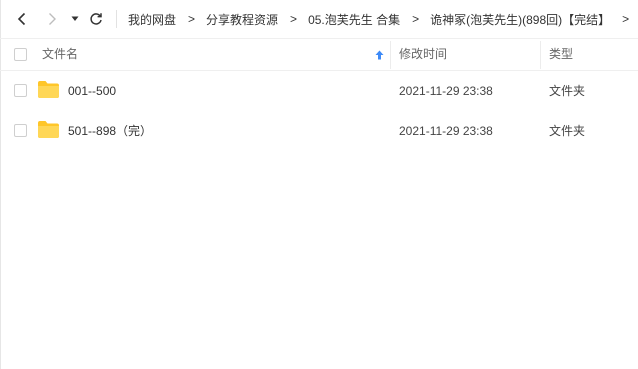 The height and width of the screenshot is (369, 638). What do you see at coordinates (110, 131) in the screenshot?
I see `file-name: 501--898（完）` at bounding box center [110, 131].